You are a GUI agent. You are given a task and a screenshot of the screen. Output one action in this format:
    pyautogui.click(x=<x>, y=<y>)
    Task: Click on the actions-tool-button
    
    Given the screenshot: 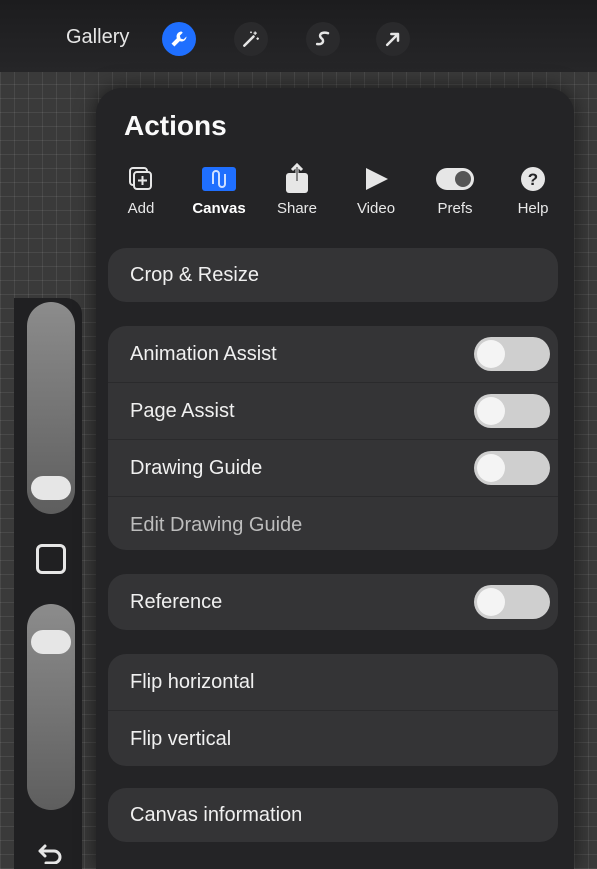 What is the action you would take?
    pyautogui.click(x=179, y=39)
    